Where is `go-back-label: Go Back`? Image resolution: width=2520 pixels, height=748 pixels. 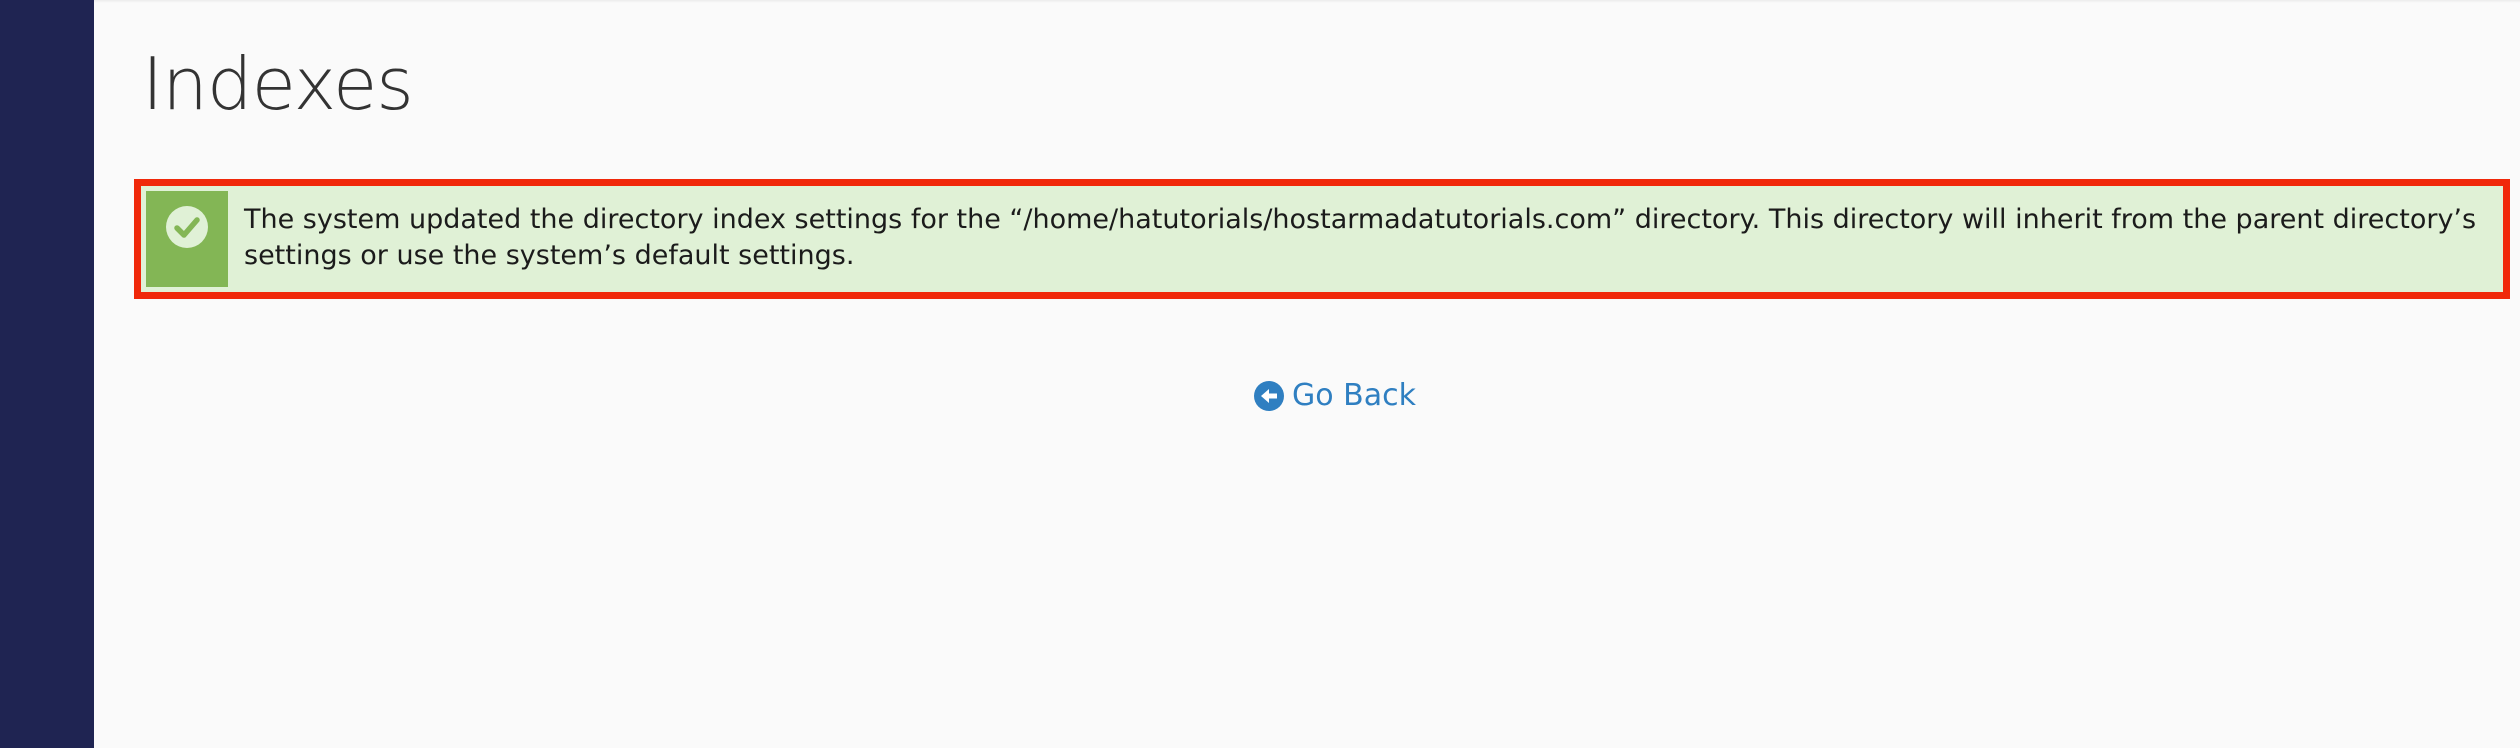 go-back-label: Go Back is located at coordinates (1354, 395).